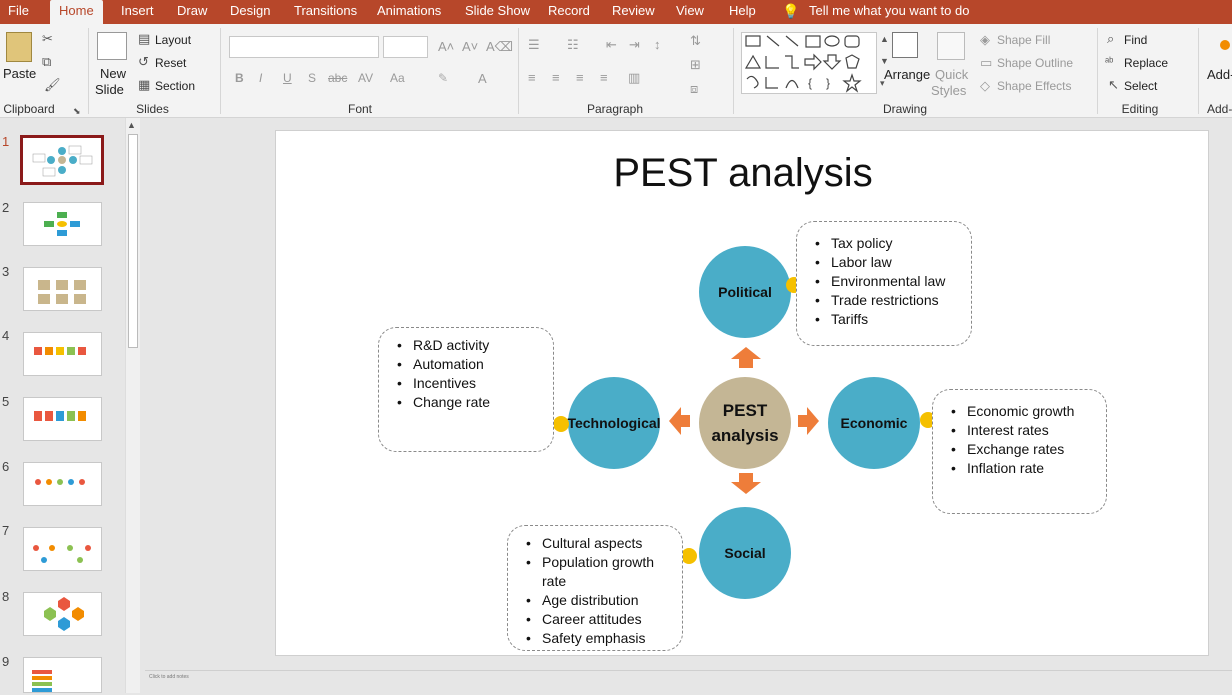 This screenshot has height=695, width=1232. Describe the element at coordinates (170, 63) in the screenshot. I see `reset-button: Reset` at that location.